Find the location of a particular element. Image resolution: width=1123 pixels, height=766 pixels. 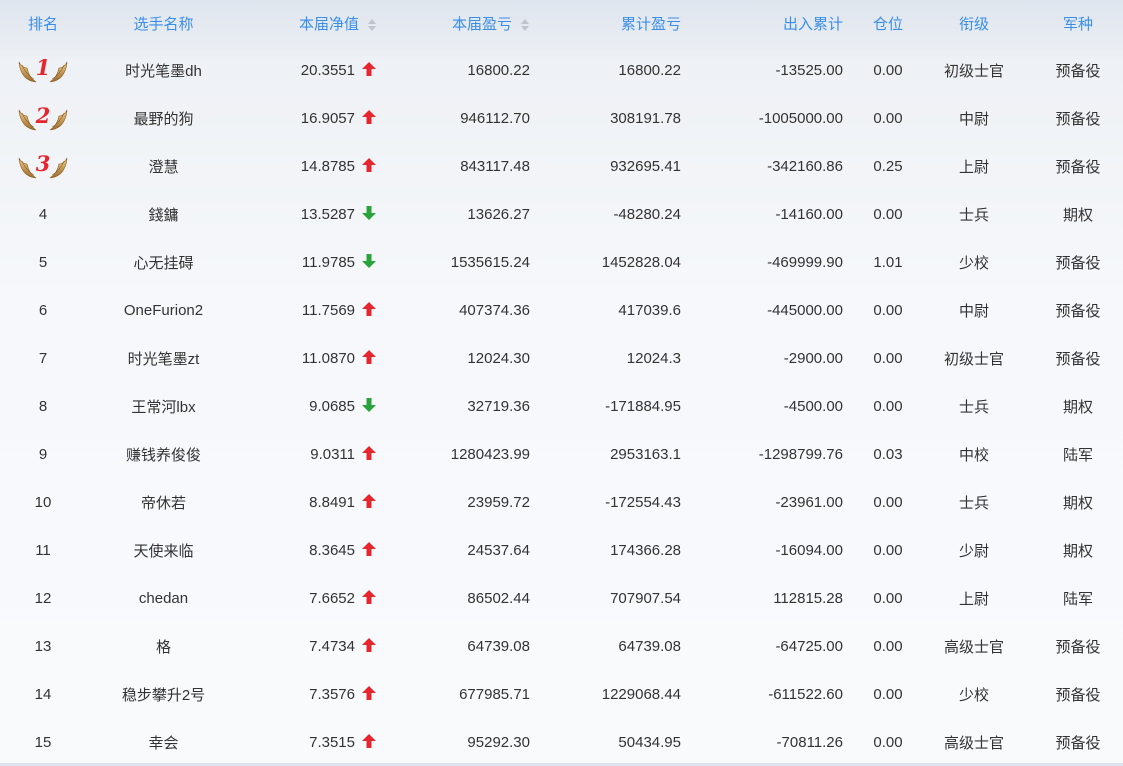

cell-net-value: 7.6652 is located at coordinates (316, 598).